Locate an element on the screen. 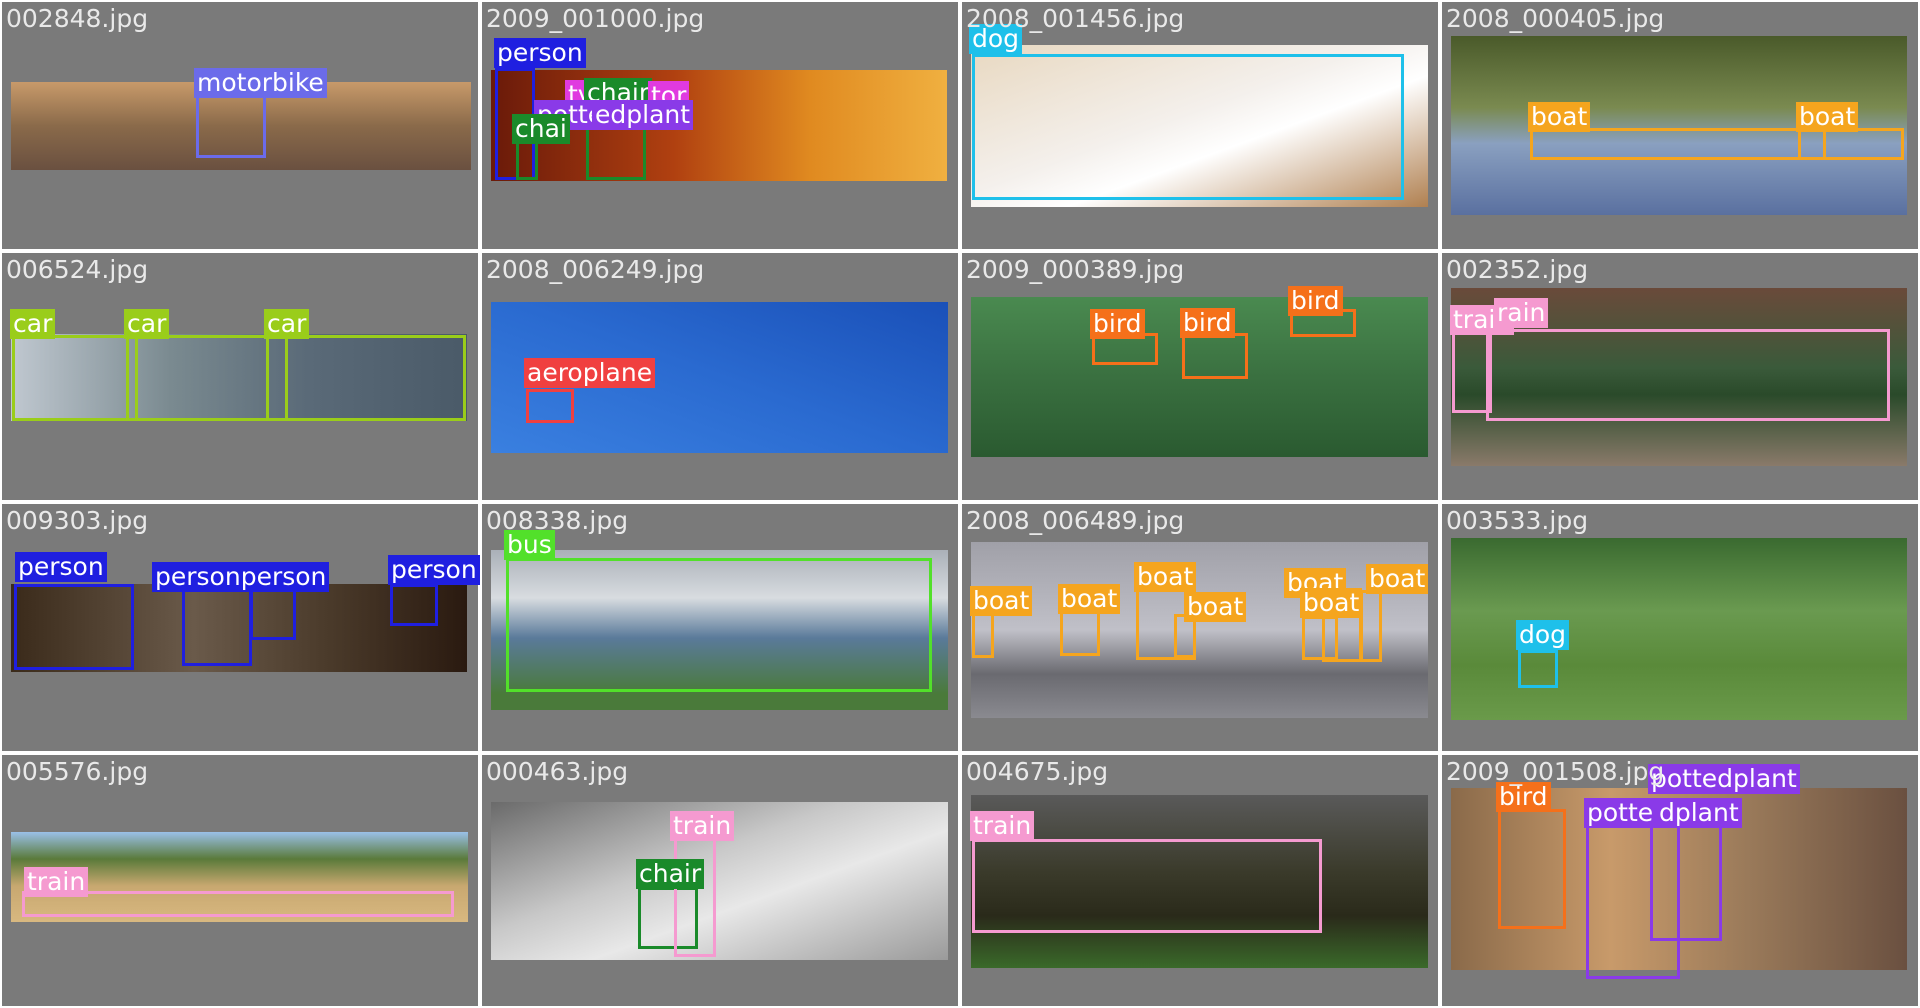 The image size is (1920, 1008). detection-label: pottedplant is located at coordinates (1724, 779).